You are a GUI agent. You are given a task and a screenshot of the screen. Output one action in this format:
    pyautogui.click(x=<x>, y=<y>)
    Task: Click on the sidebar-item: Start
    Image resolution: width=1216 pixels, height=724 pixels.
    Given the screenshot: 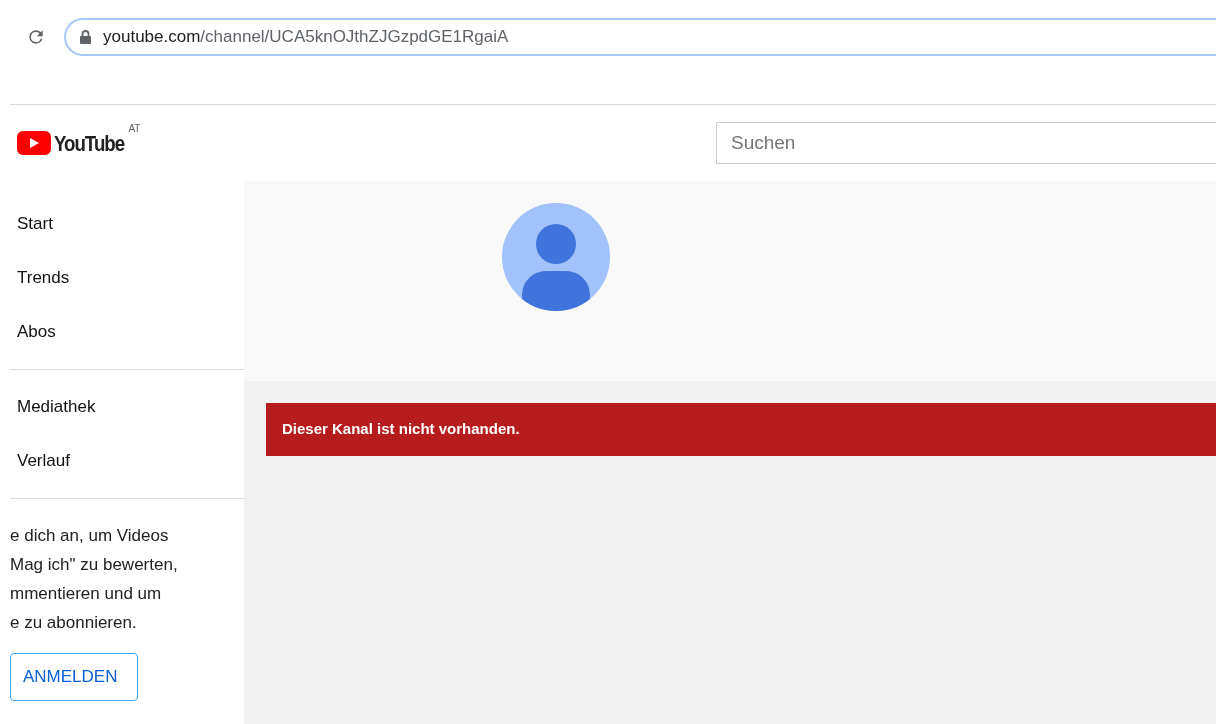 What is the action you would take?
    pyautogui.click(x=127, y=224)
    